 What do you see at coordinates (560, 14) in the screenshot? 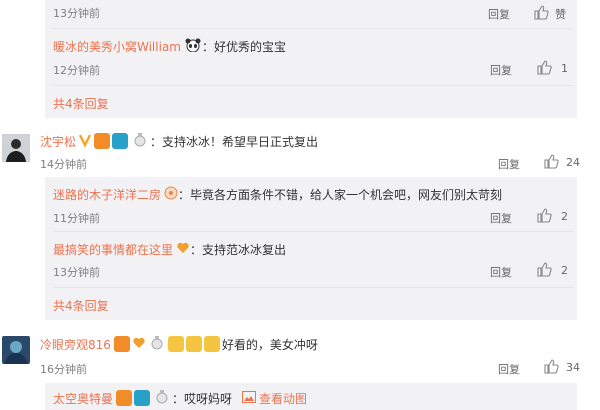
I see `like-label: 赞` at bounding box center [560, 14].